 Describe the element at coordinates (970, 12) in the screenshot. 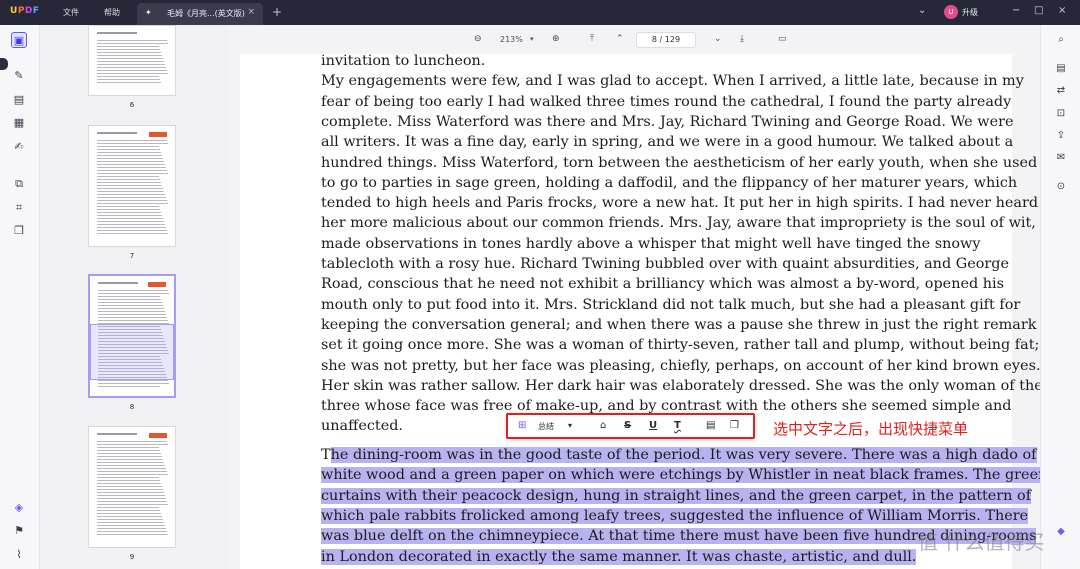

I see `upgrade-button: 升级` at that location.